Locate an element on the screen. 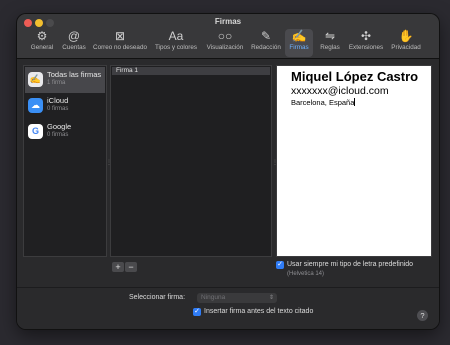 This screenshot has width=450, height=345. help-button: ? is located at coordinates (422, 315).